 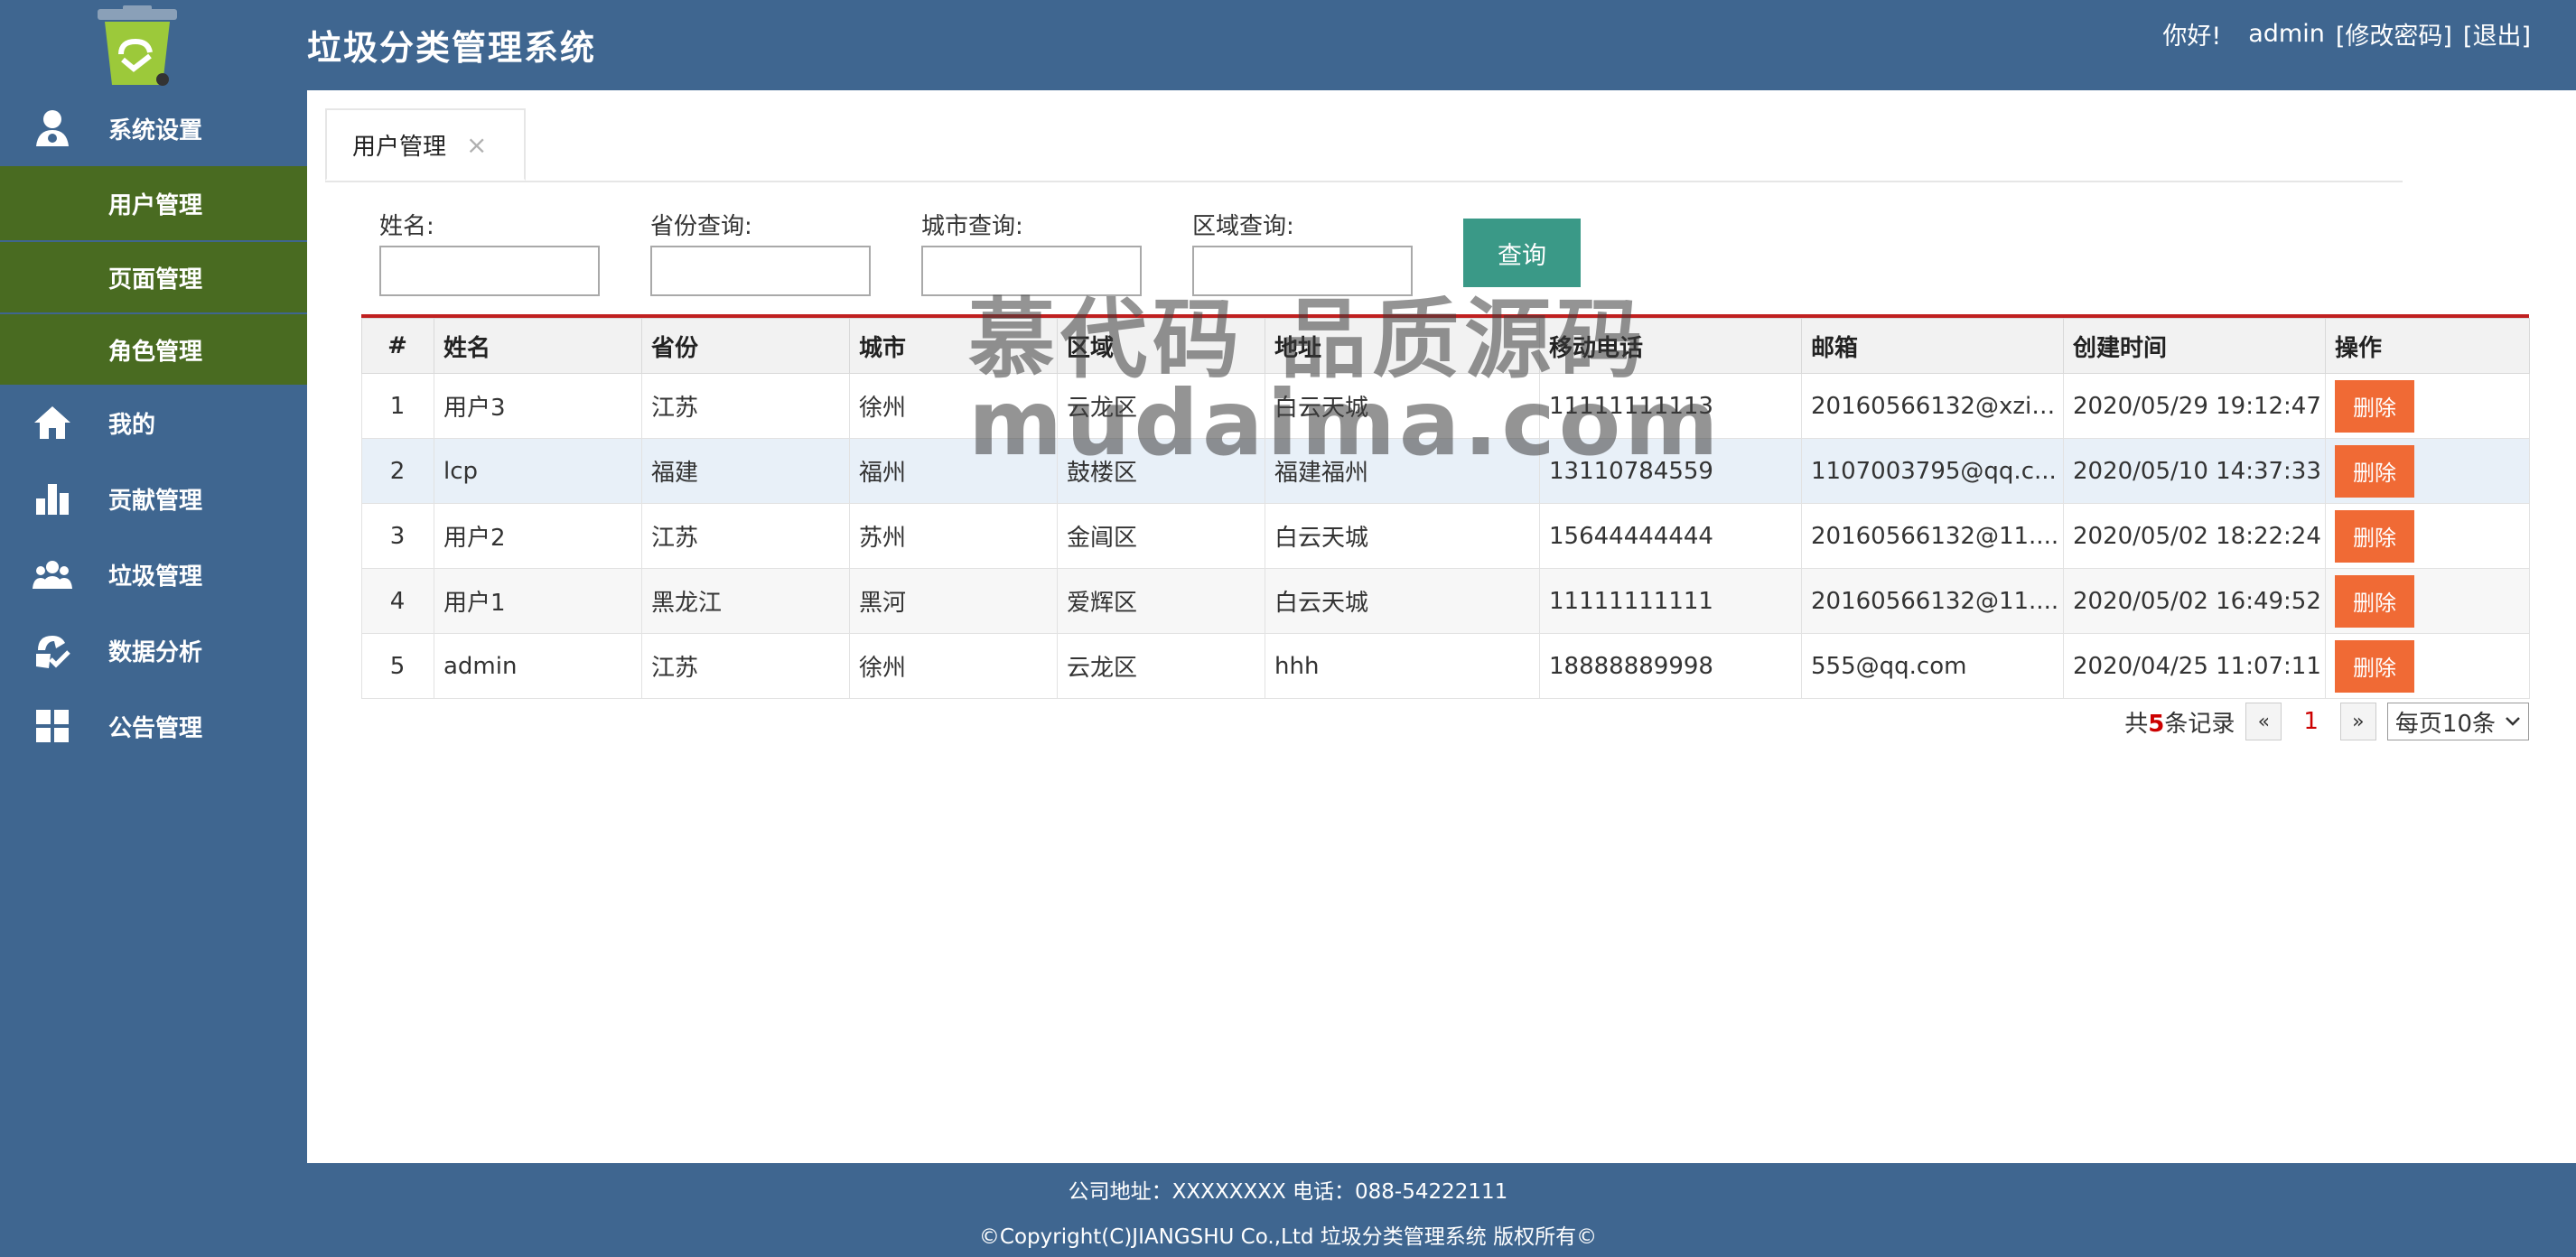 I want to click on tab-user-management: 用户管理 ×, so click(x=425, y=144).